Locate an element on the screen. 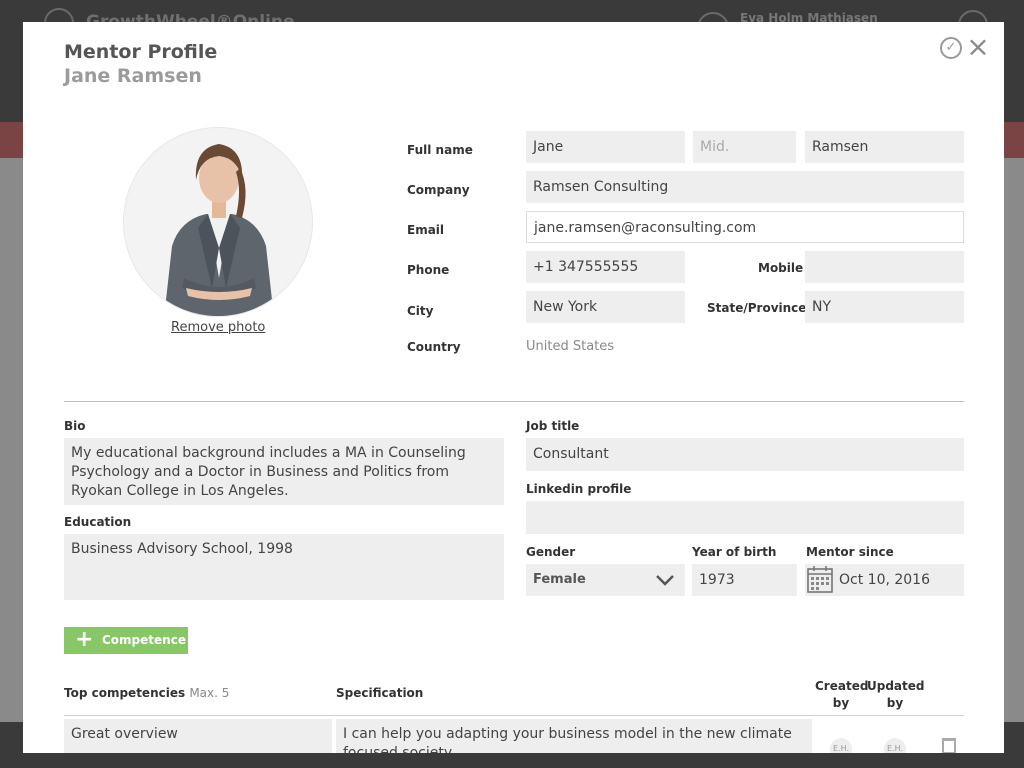 The image size is (1024, 768). city-label: City is located at coordinates (420, 311).